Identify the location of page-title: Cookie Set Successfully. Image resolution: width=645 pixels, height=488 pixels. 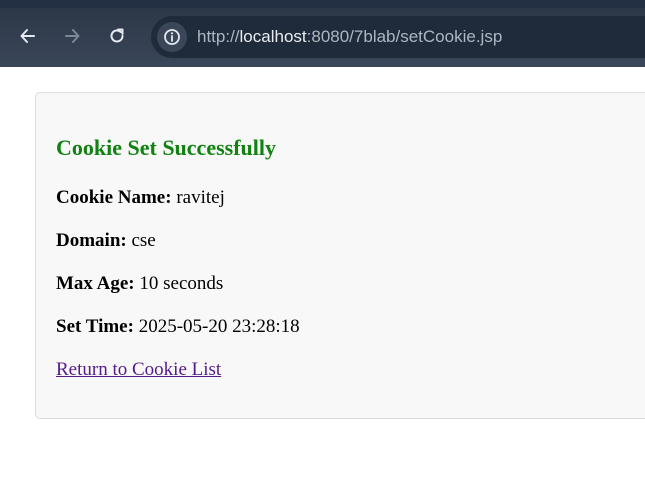
(166, 147).